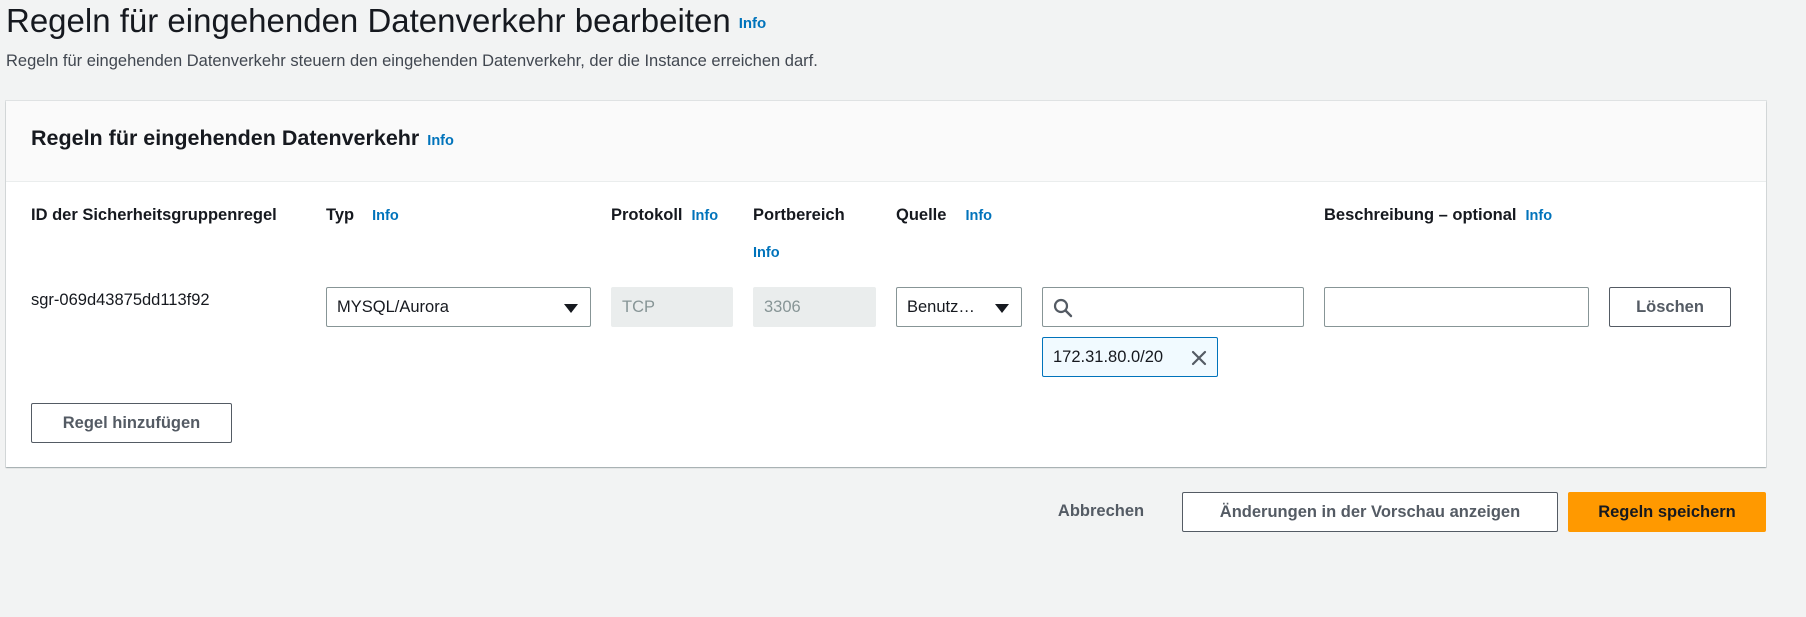 Image resolution: width=1806 pixels, height=617 pixels. What do you see at coordinates (385, 216) in the screenshot?
I see `type-info-link: Info` at bounding box center [385, 216].